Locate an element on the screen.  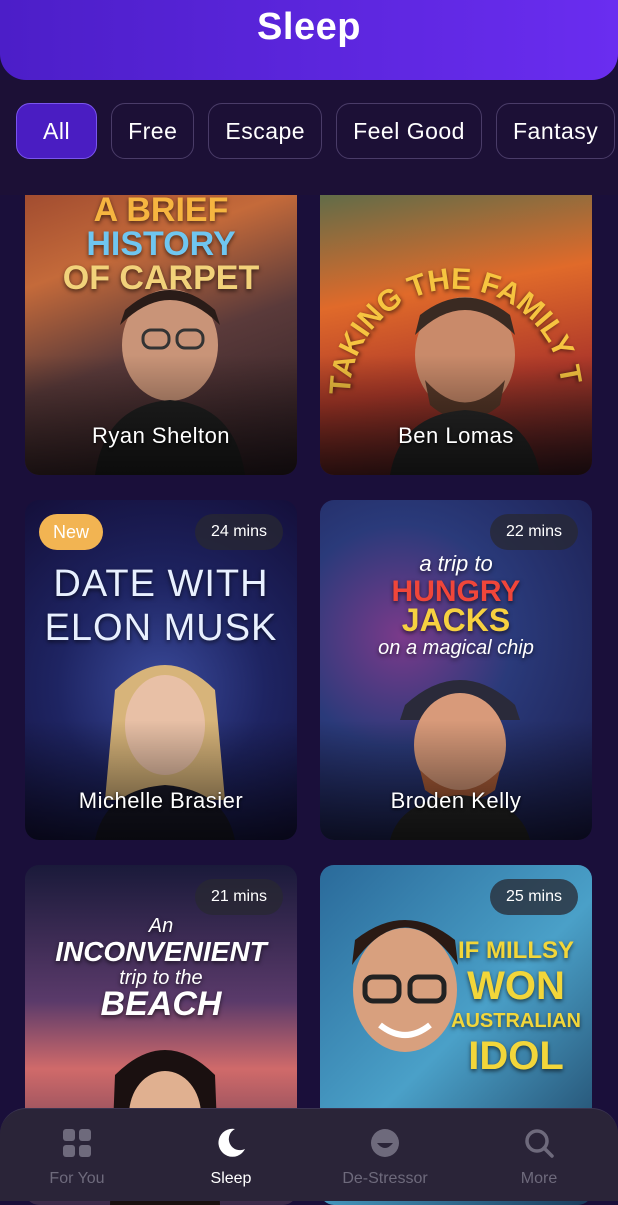
duration-badge: 25 mins is located at coordinates (533, 897).